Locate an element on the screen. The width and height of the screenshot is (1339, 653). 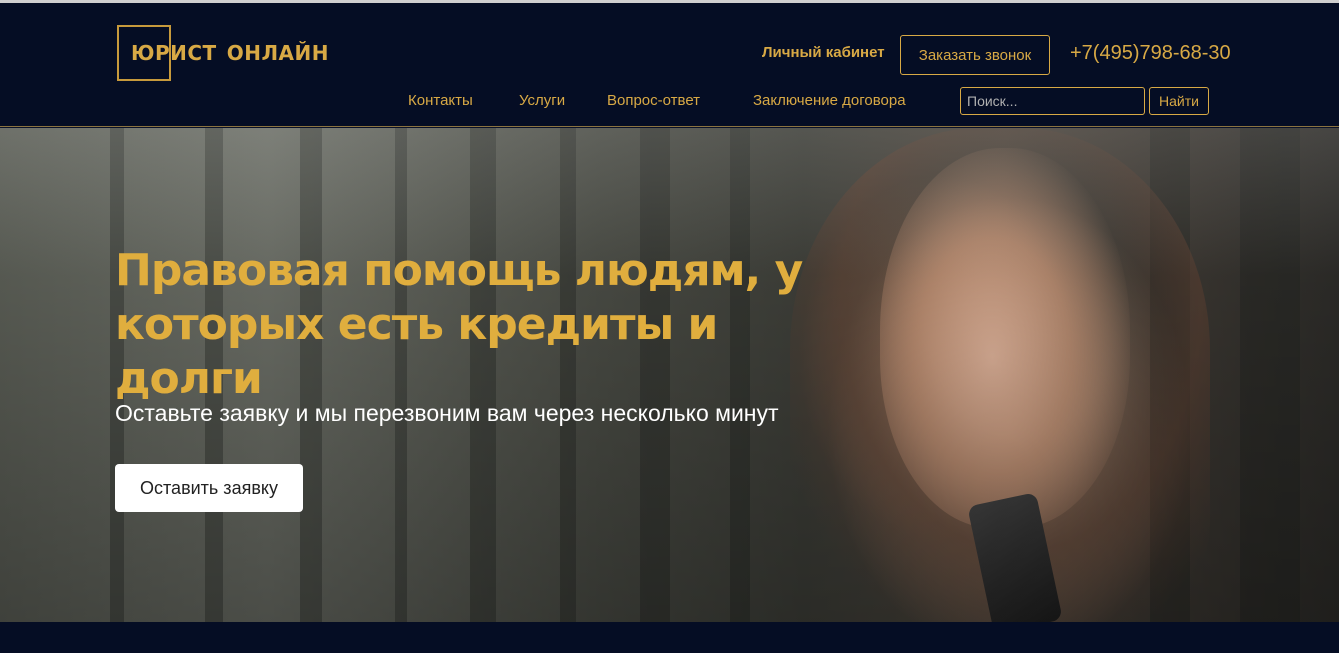
nav-item-contacts: Контакты is located at coordinates (440, 100).